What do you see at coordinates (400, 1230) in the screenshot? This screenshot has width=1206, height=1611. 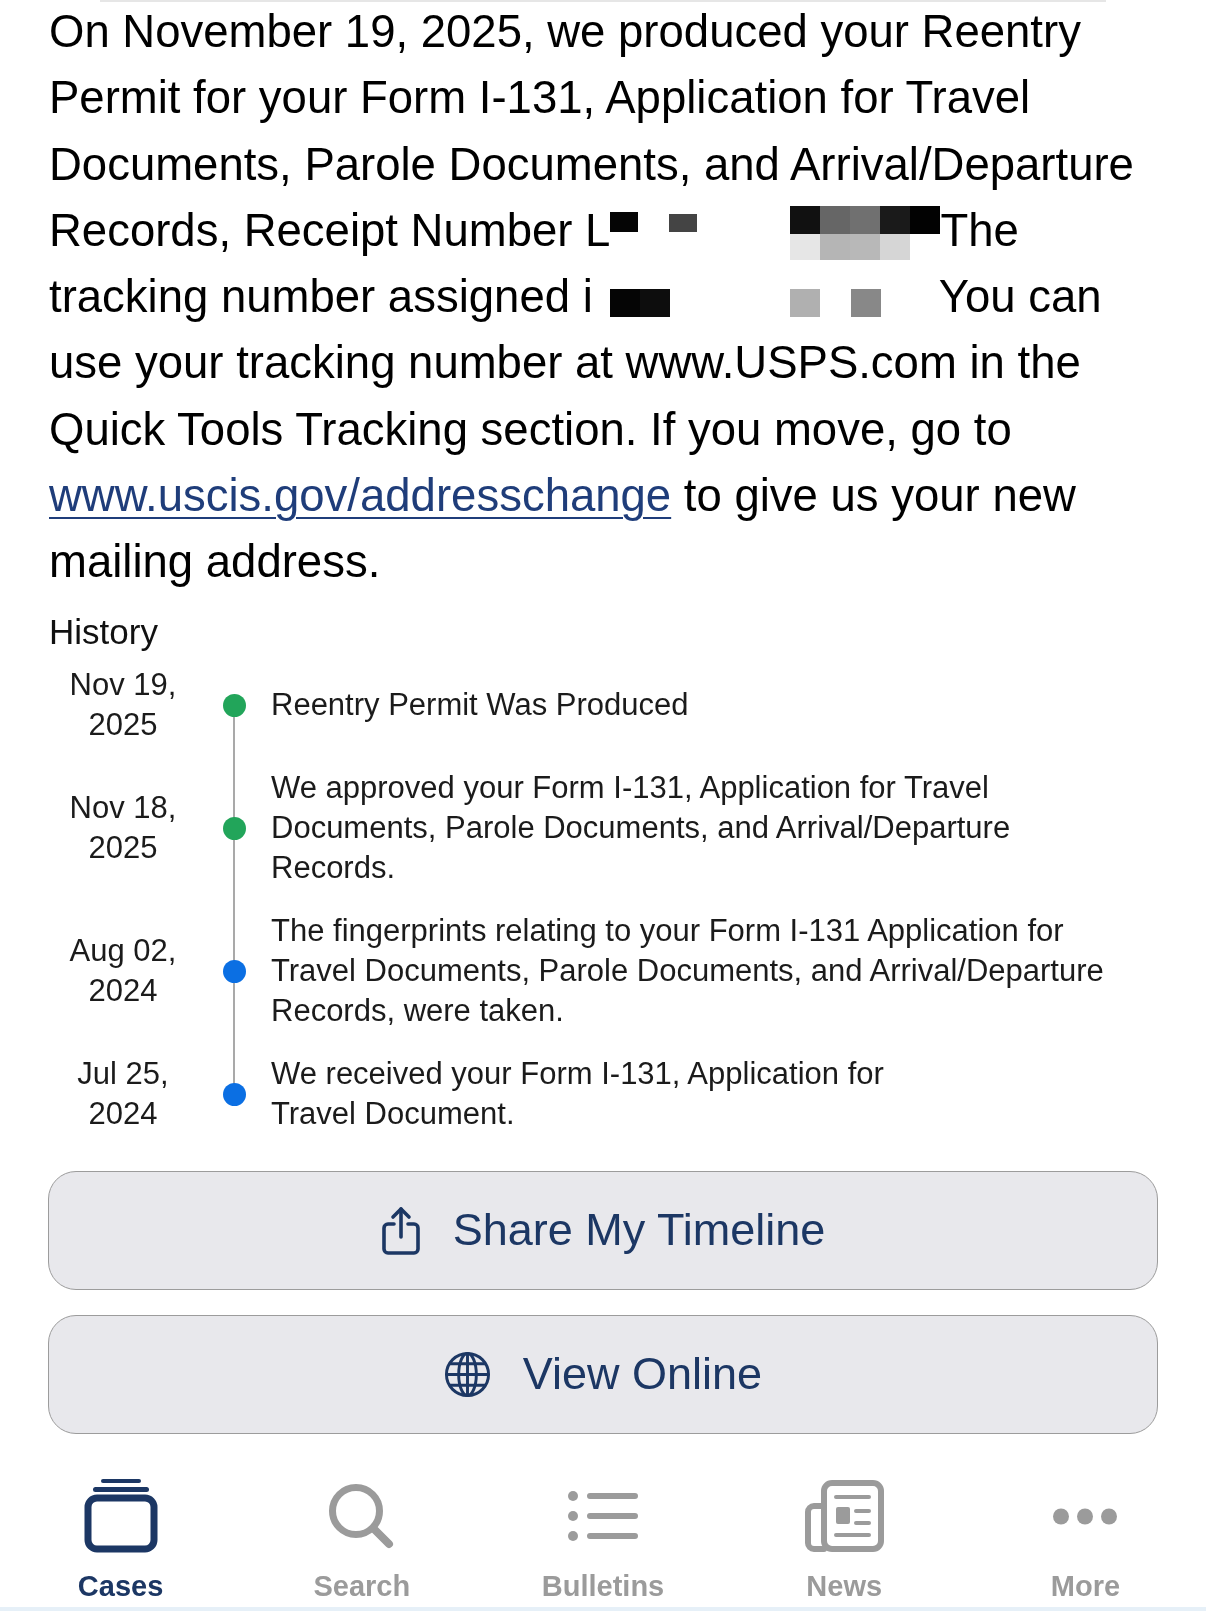 I see `share-icon` at bounding box center [400, 1230].